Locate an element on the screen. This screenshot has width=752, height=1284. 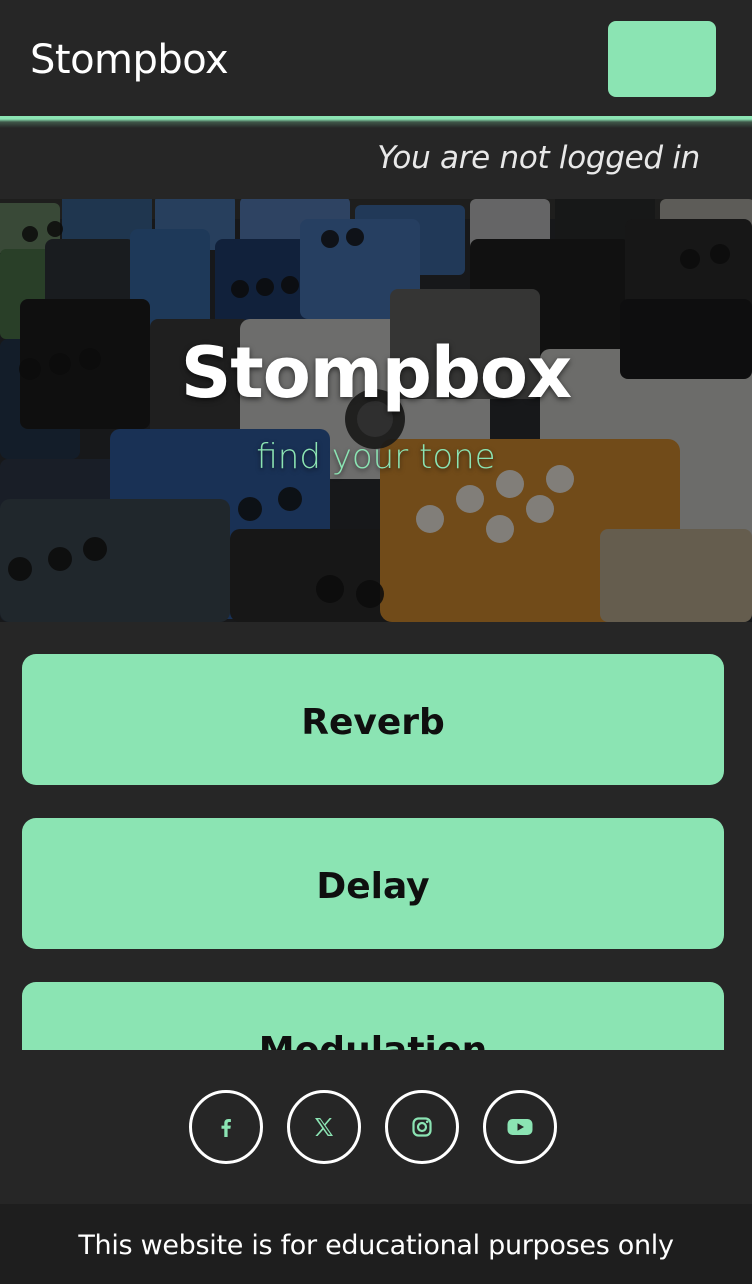
instagram-icon is located at coordinates (422, 1127).